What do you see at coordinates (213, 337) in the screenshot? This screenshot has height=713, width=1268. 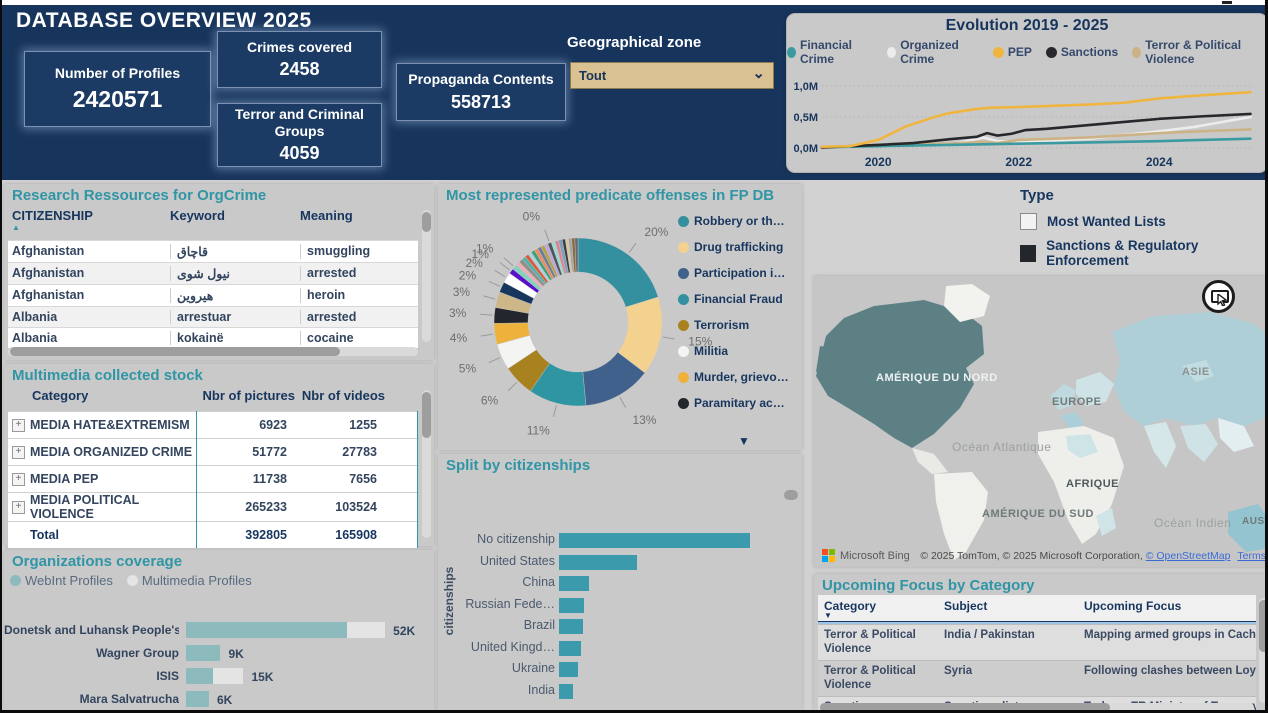 I see `table-row: Albania kokainë cocaine` at bounding box center [213, 337].